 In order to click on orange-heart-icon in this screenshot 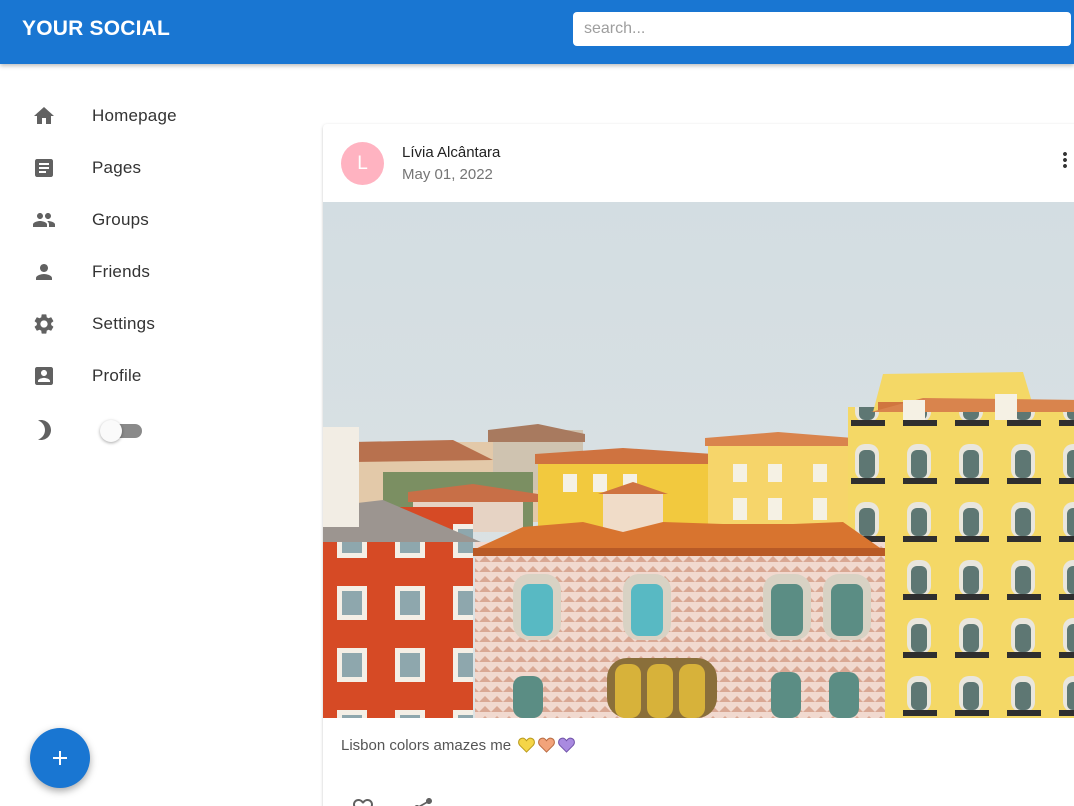, I will do `click(547, 745)`.